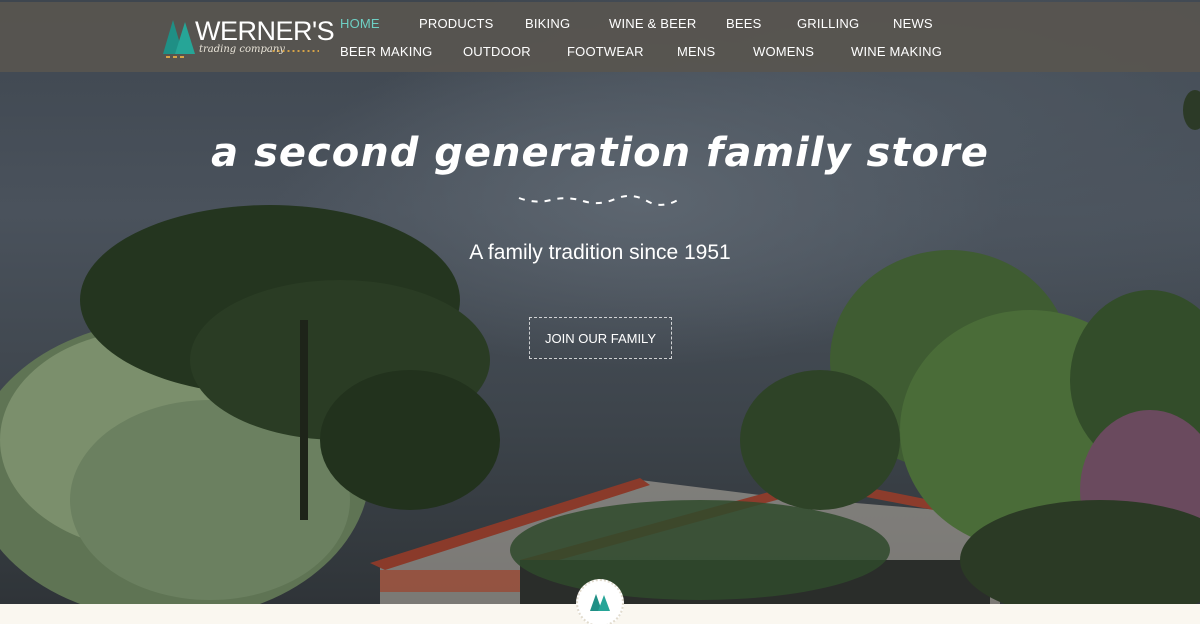 This screenshot has height=624, width=1200. I want to click on nav-item-news: NEWS, so click(913, 23).